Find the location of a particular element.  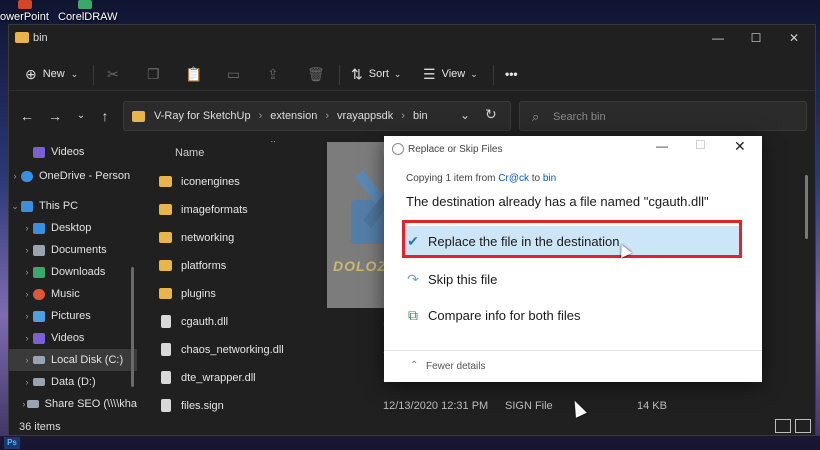

sidebar-item-share-seo: › Share SEO (\\\\kha is located at coordinates (73, 403).